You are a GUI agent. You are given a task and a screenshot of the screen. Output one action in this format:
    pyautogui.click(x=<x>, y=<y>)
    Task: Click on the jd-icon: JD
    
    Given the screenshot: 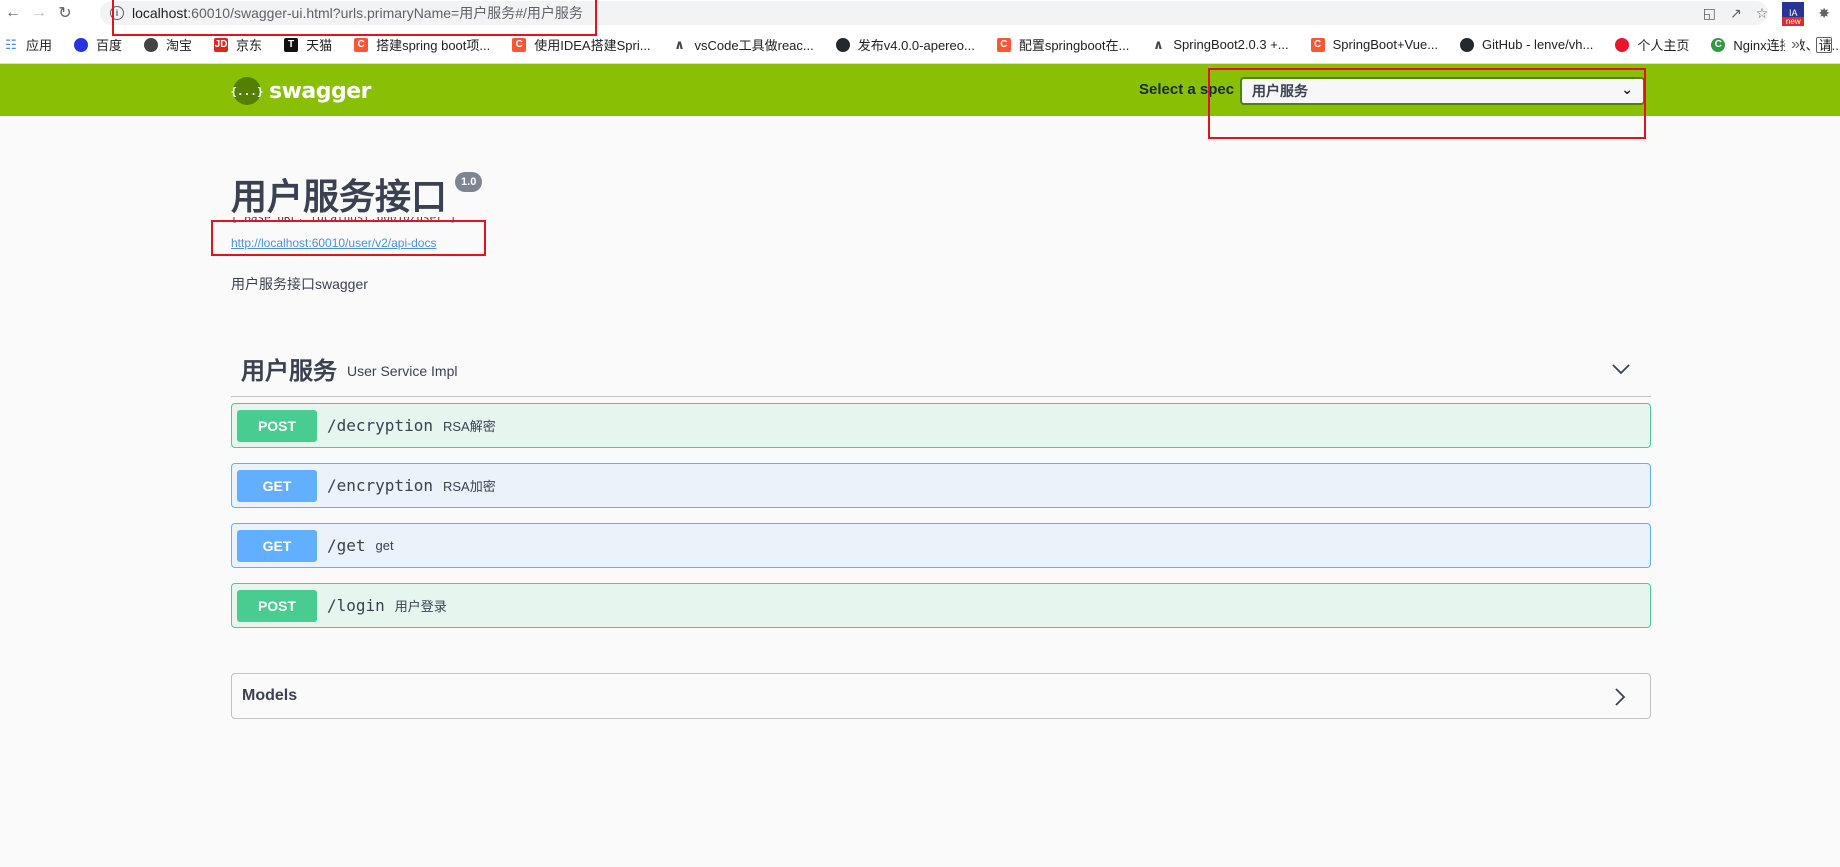 What is the action you would take?
    pyautogui.click(x=221, y=44)
    